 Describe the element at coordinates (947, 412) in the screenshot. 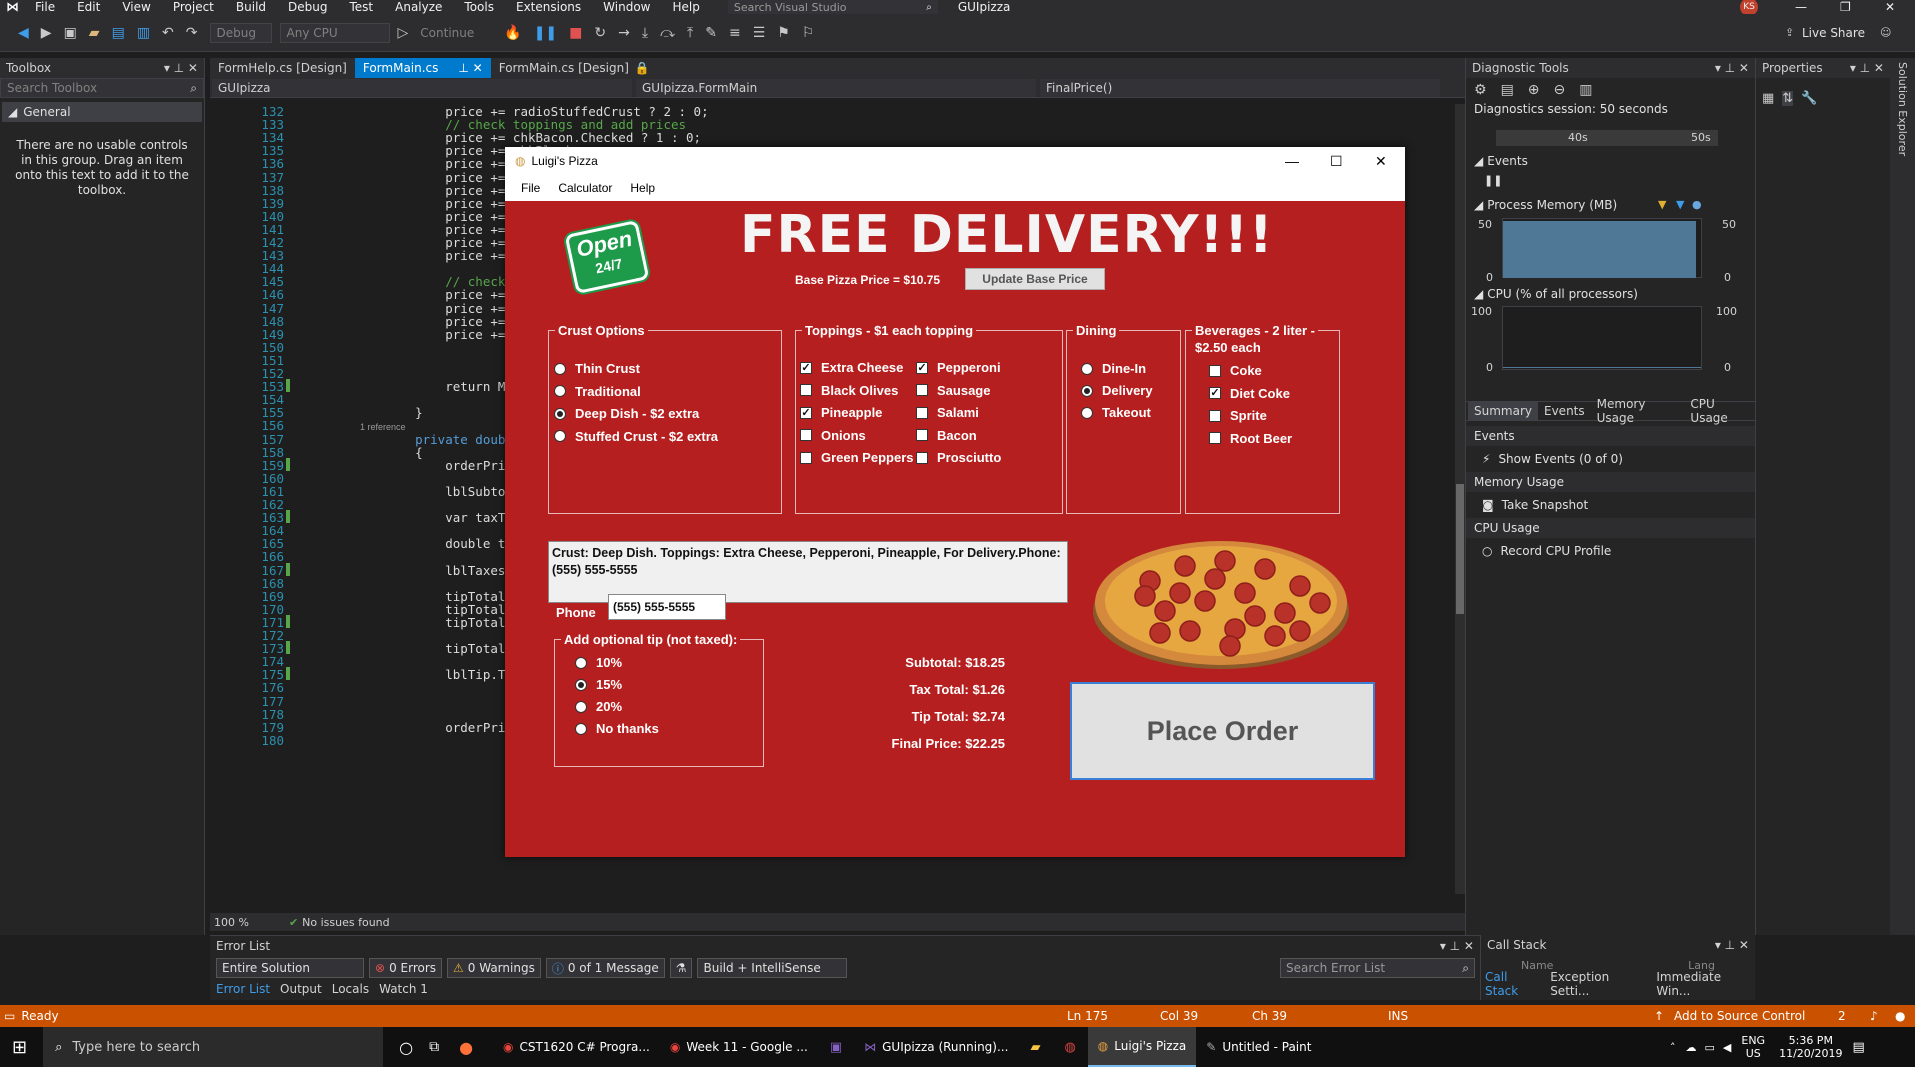

I see `topping-option: Salami` at that location.